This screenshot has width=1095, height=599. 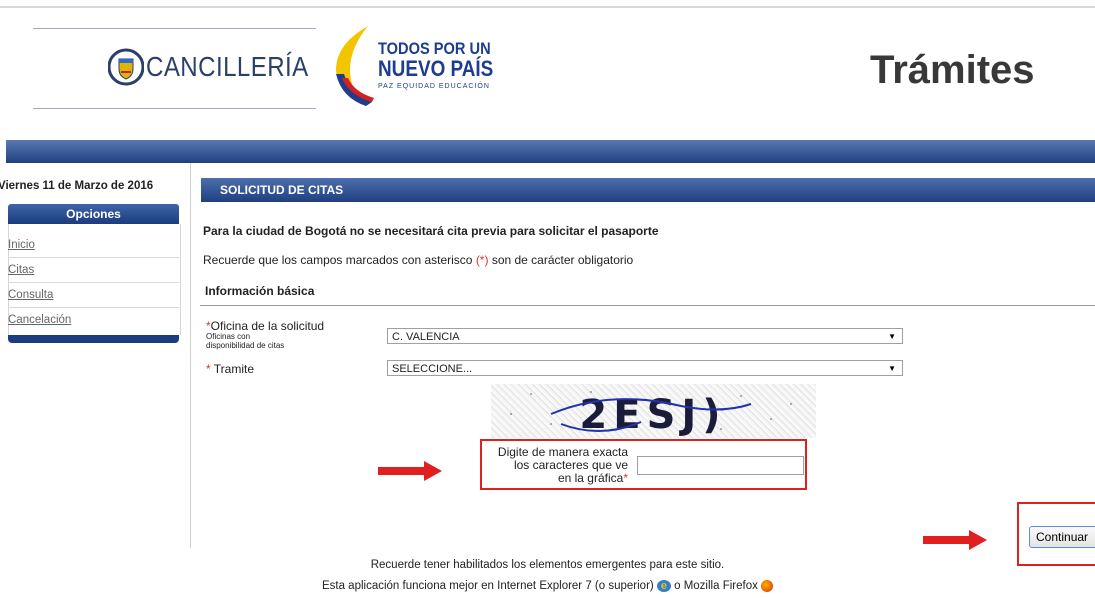 What do you see at coordinates (260, 291) in the screenshot?
I see `info-heading: Información básica` at bounding box center [260, 291].